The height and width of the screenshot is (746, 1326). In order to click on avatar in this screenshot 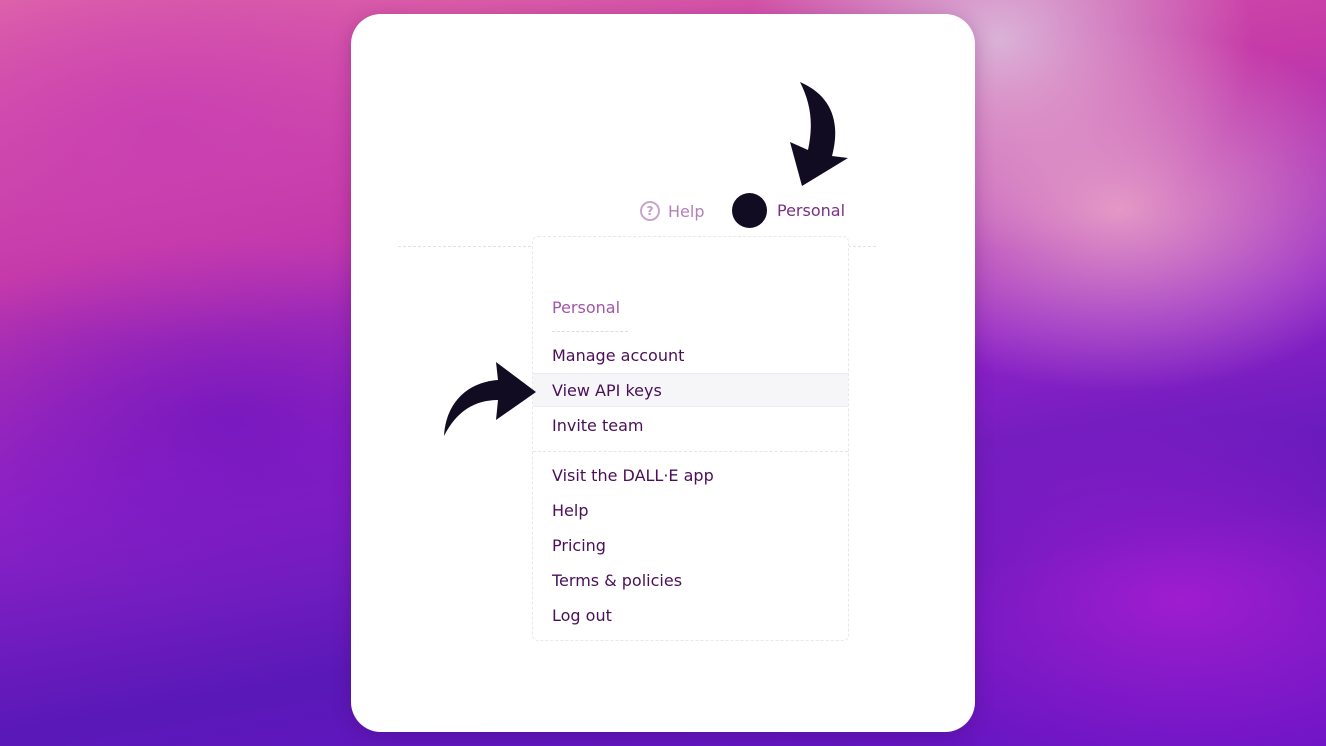, I will do `click(749, 210)`.